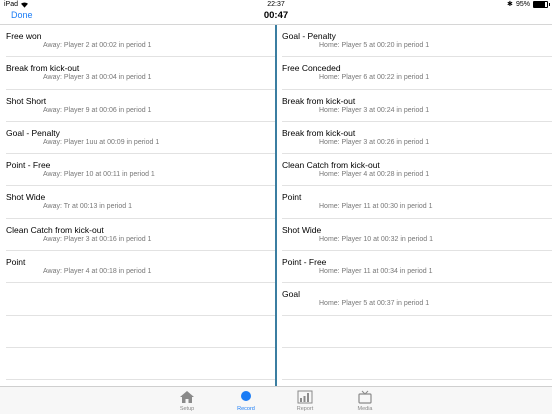  I want to click on status-bar: iPad 22:37 ✱ 95%, so click(276, 4).